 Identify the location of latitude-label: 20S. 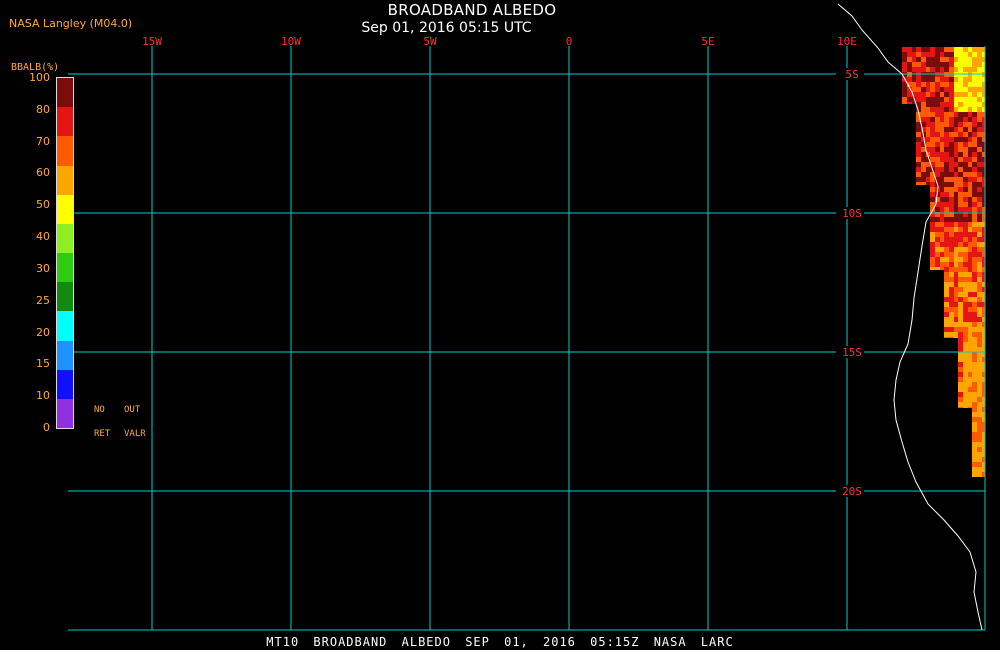
(852, 491).